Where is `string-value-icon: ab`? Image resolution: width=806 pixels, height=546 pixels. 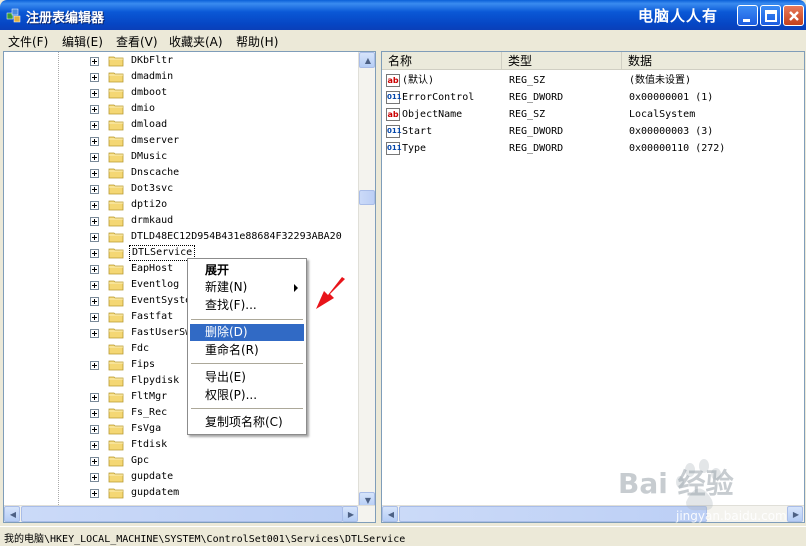 string-value-icon: ab is located at coordinates (393, 114).